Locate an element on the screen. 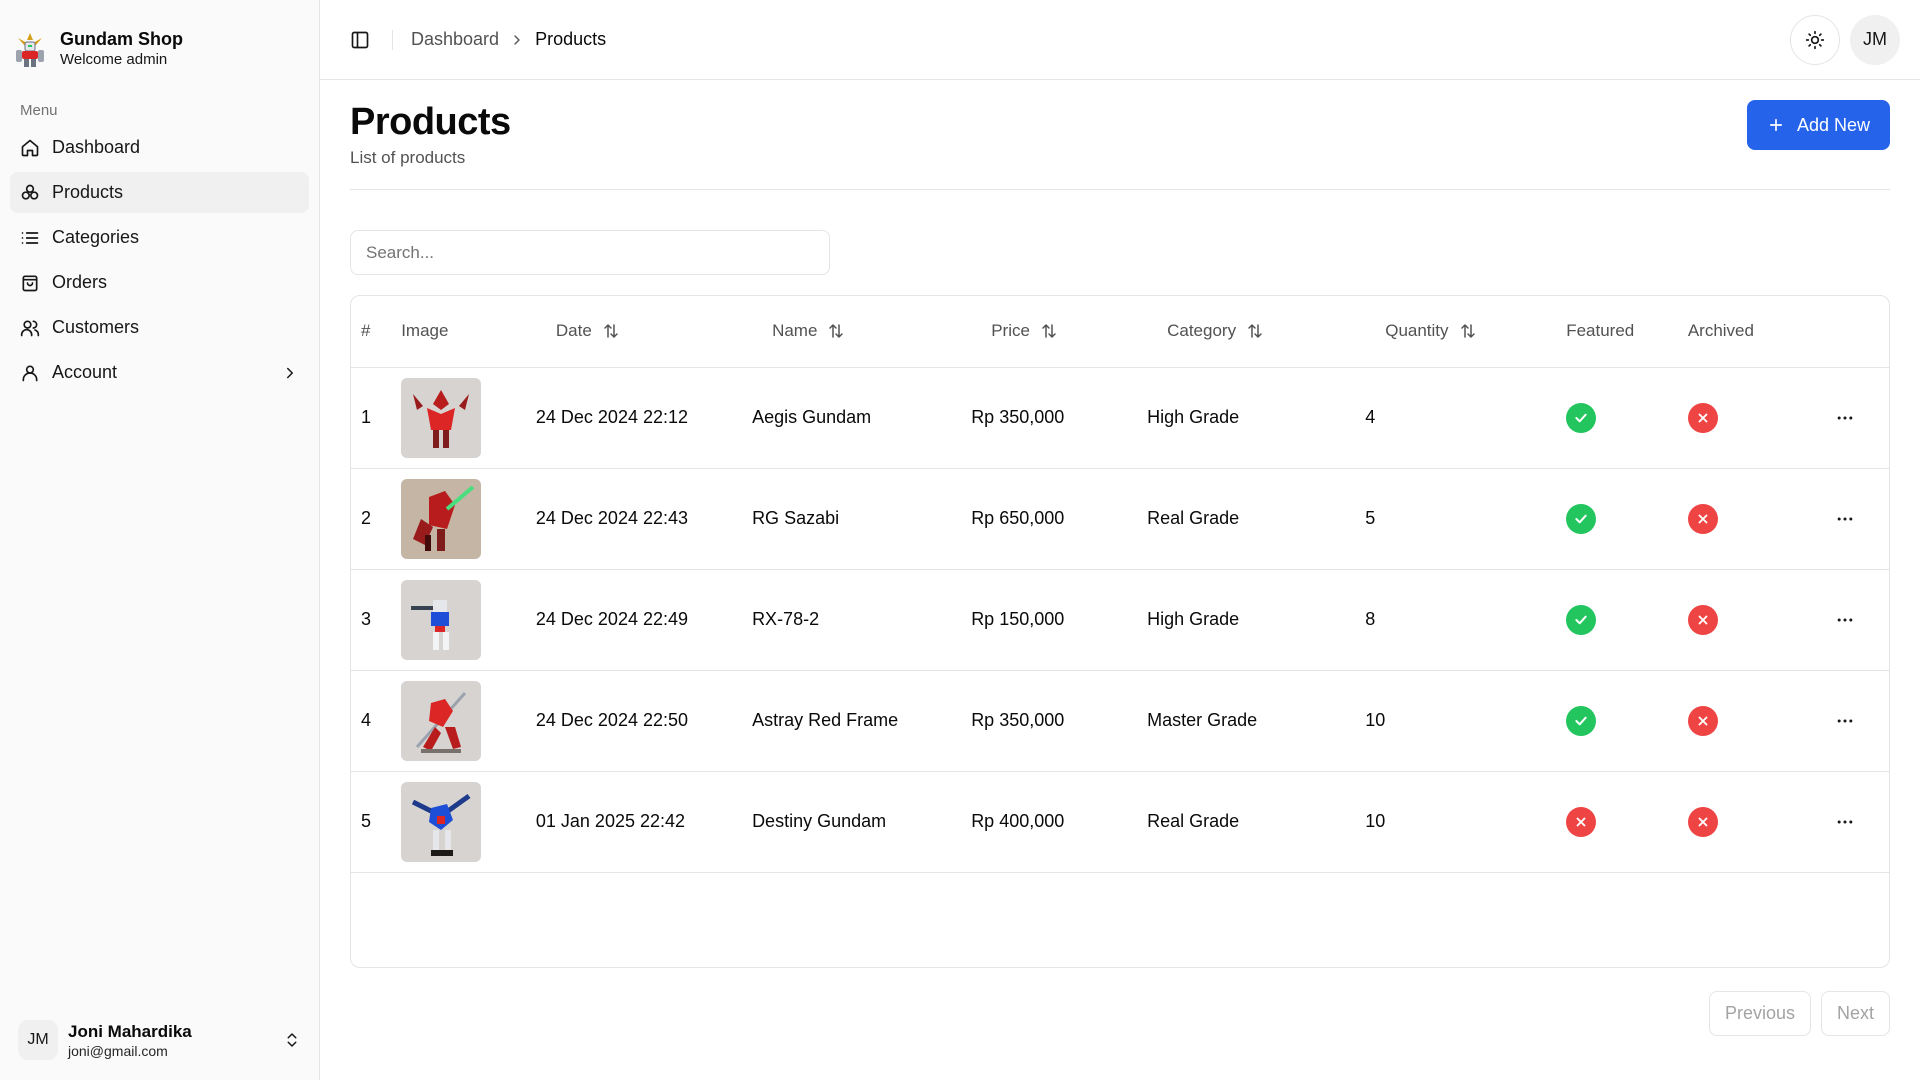 The image size is (1920, 1080). cell-image is located at coordinates (458, 821).